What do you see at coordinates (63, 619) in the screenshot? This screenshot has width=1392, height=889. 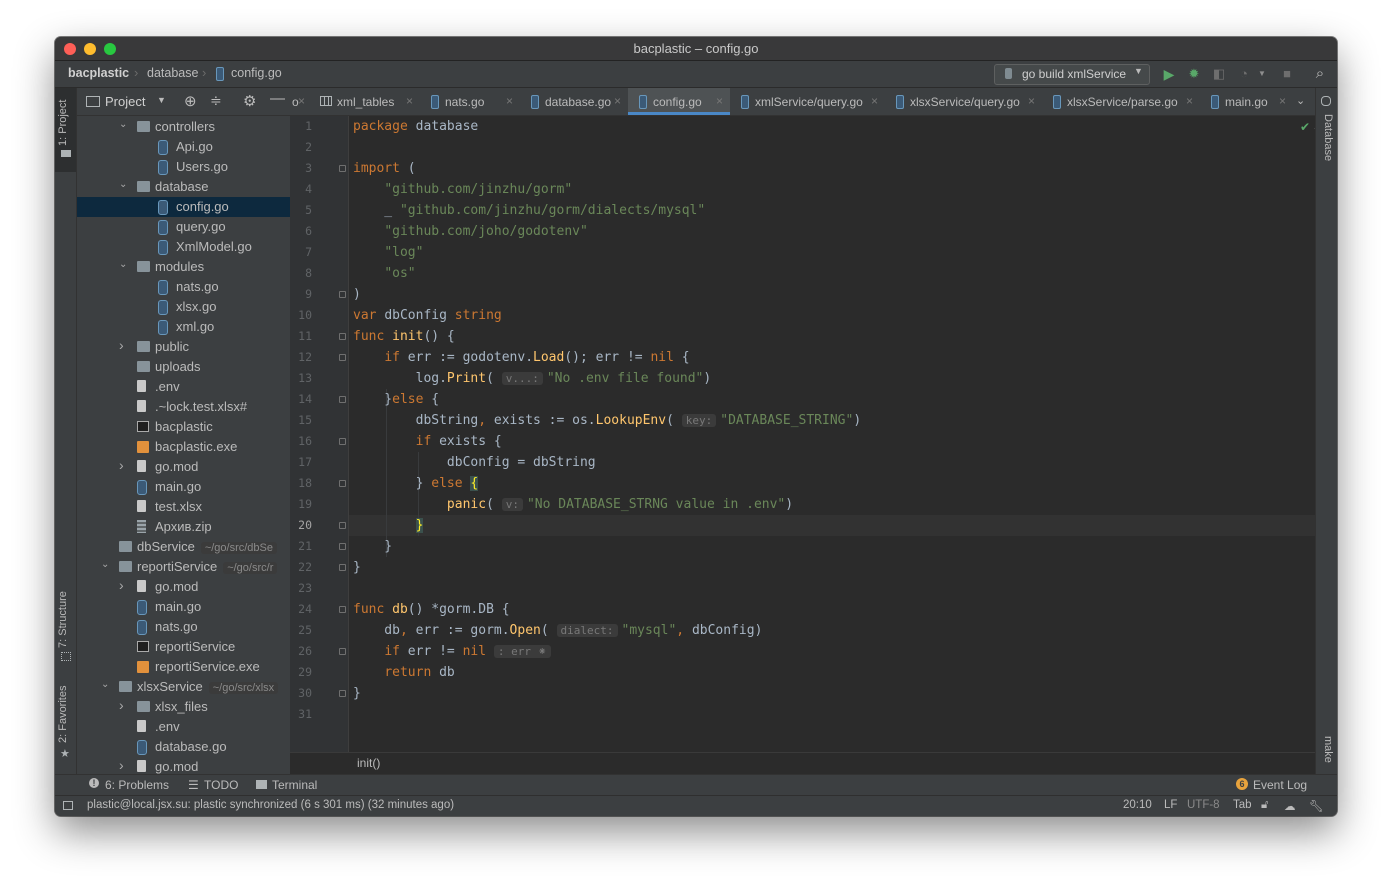 I see `tool-tab-structure: 7: Structure` at bounding box center [63, 619].